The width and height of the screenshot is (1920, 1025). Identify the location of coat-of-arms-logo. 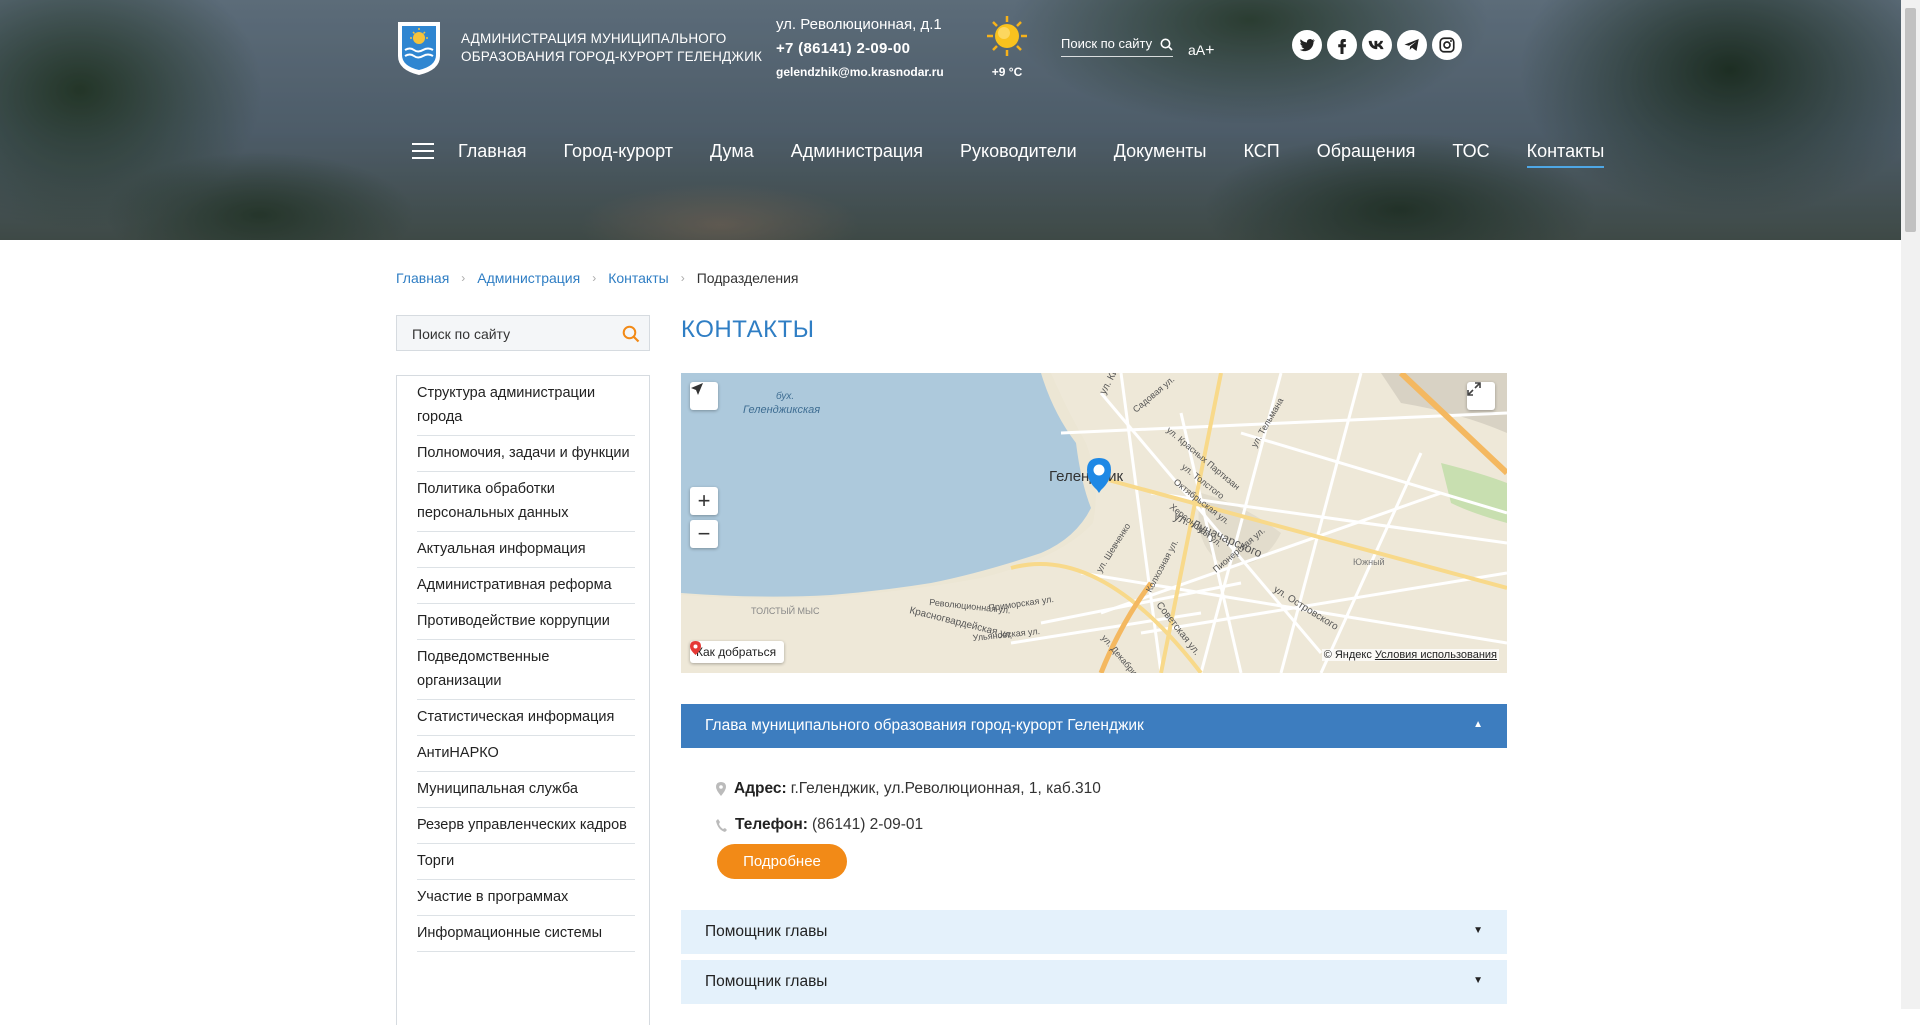
(419, 48).